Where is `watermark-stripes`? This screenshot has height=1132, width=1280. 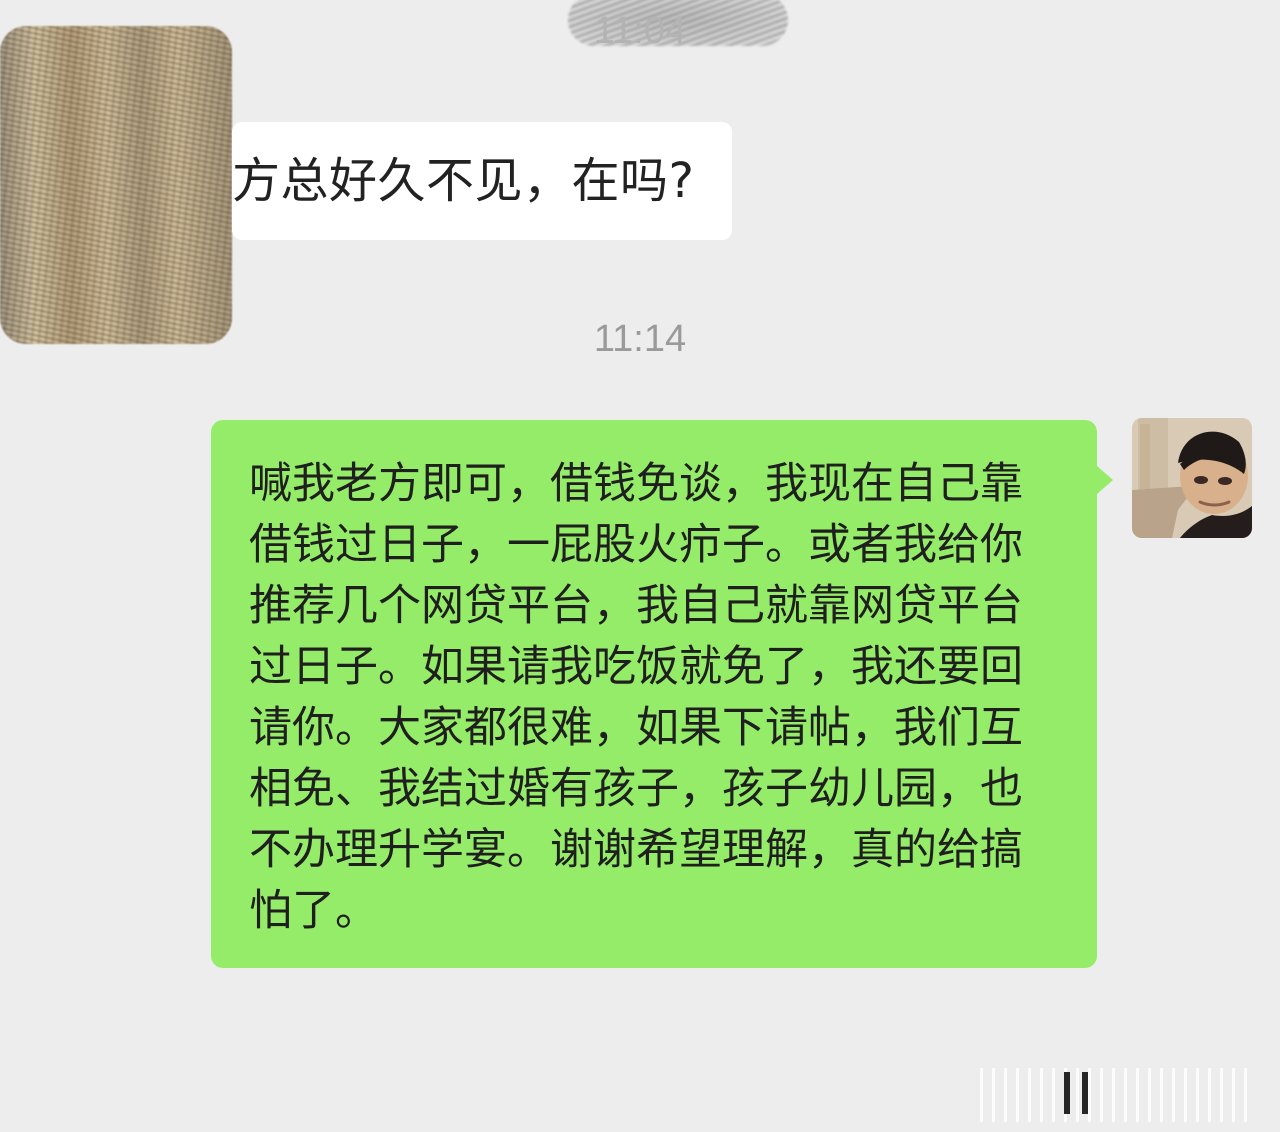
watermark-stripes is located at coordinates (1115, 1095).